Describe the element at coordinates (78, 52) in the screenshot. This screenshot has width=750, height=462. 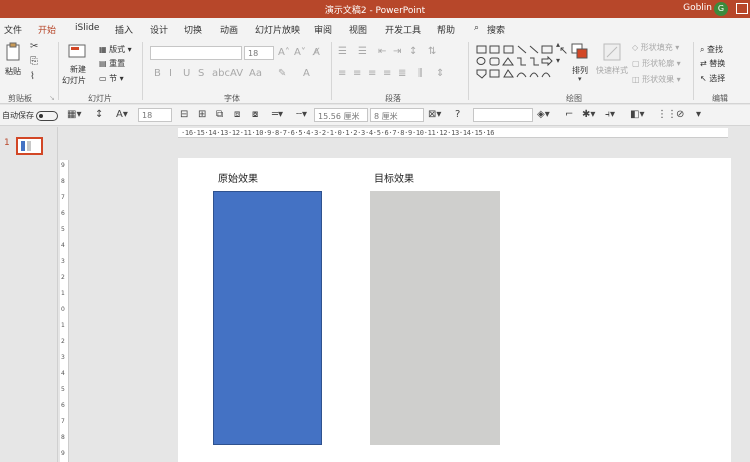
I see `new-slide-button` at that location.